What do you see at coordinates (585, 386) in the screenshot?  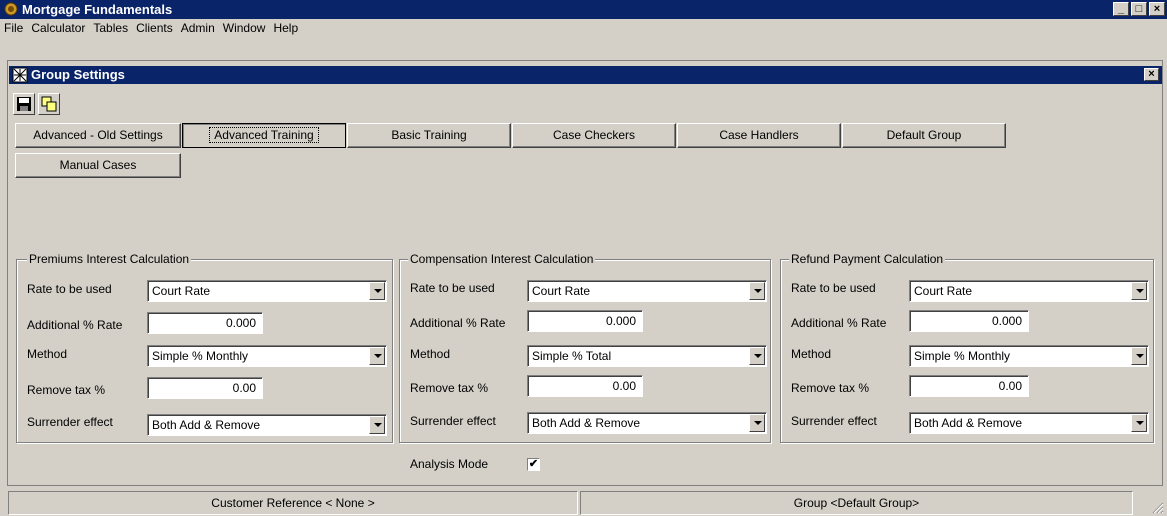 I see `compensation-remove-tax-input: 0.00` at bounding box center [585, 386].